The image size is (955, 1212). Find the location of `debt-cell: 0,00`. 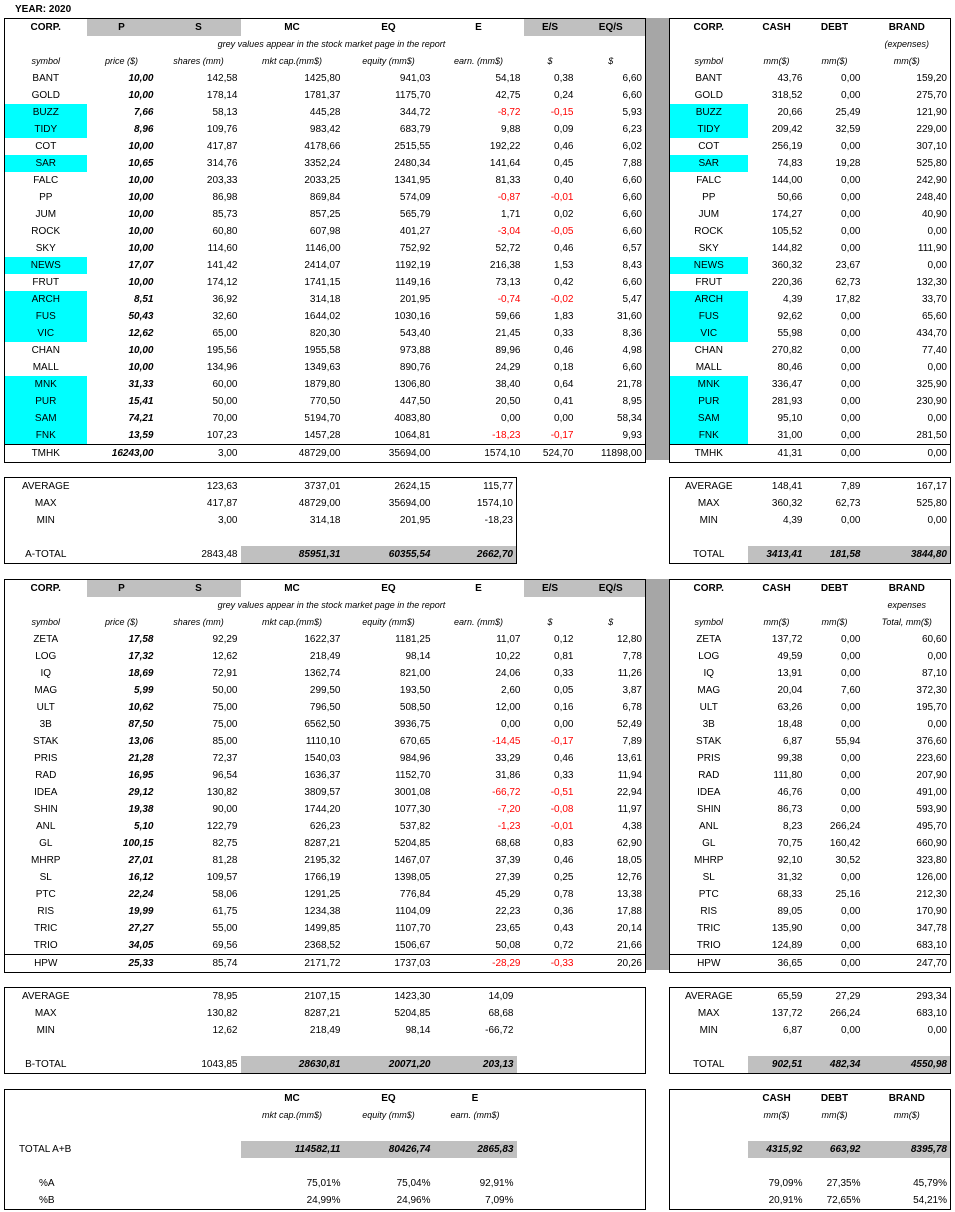

debt-cell: 0,00 is located at coordinates (851, 214).